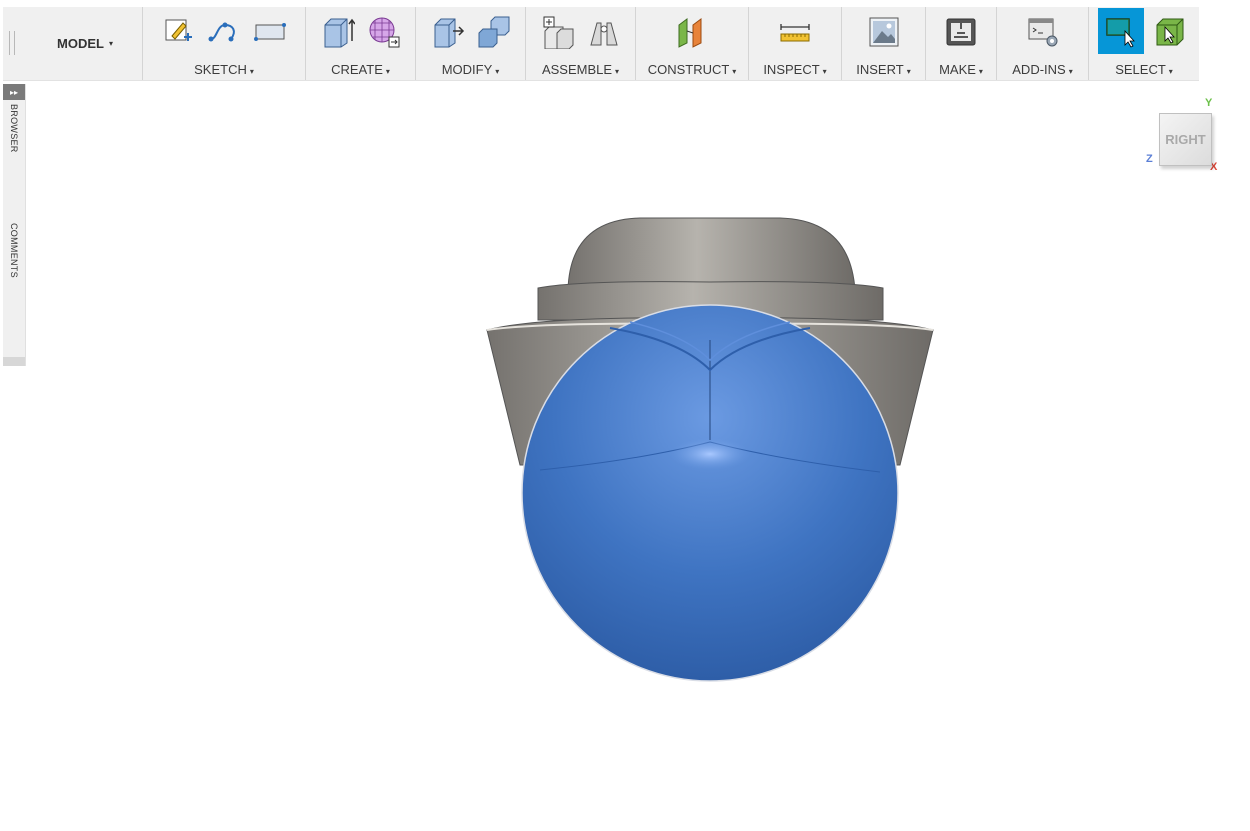 Image resolution: width=1250 pixels, height=831 pixels. Describe the element at coordinates (470, 69) in the screenshot. I see `modify-menu: MODIFY ▾` at that location.